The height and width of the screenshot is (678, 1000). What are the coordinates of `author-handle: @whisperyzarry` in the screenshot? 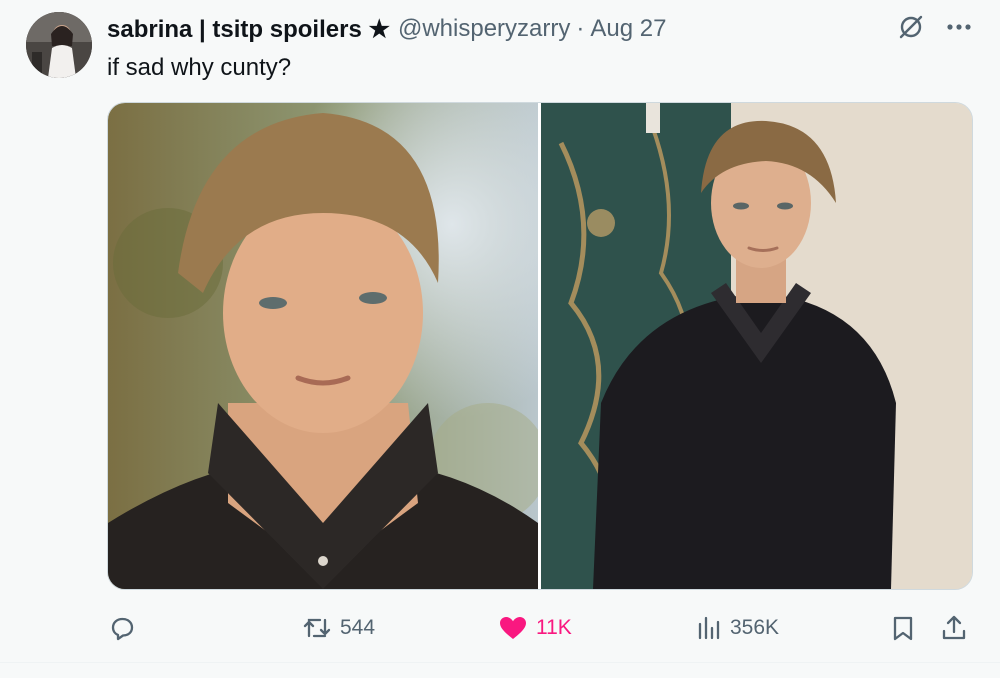 It's located at (484, 29).